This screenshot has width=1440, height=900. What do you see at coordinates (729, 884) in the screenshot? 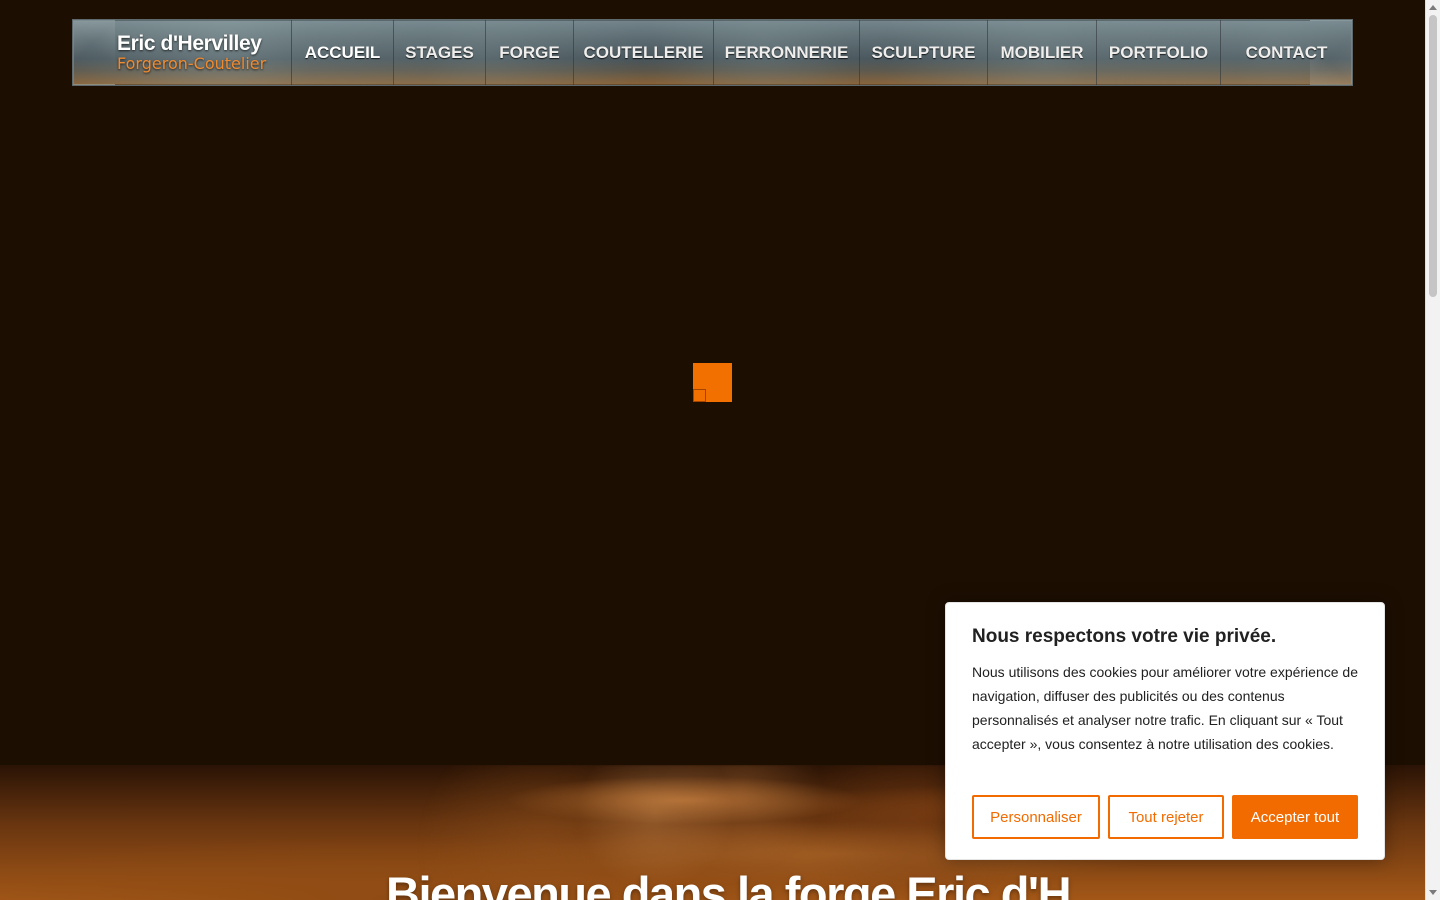
I see `hero-title: Bienvenue dans la forge Eric d'H` at bounding box center [729, 884].